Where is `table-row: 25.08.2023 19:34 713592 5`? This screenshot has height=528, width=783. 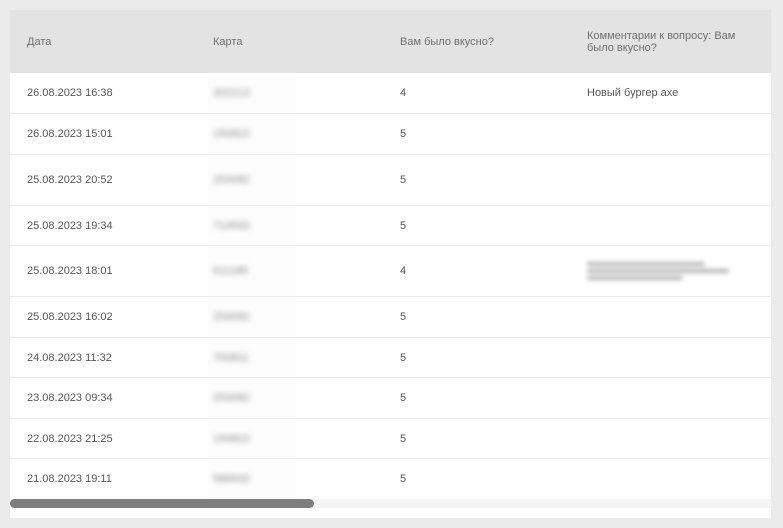 table-row: 25.08.2023 19:34 713592 5 is located at coordinates (390, 226).